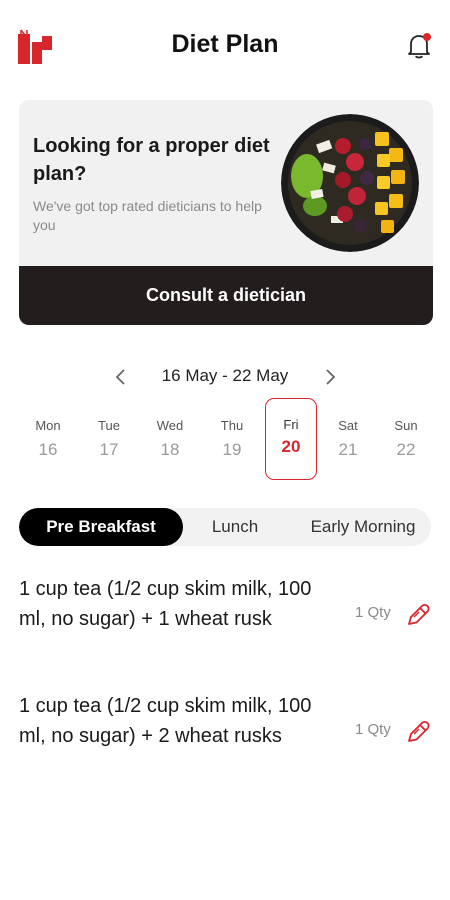 This screenshot has width=450, height=900. I want to click on day-number: 19, so click(232, 449).